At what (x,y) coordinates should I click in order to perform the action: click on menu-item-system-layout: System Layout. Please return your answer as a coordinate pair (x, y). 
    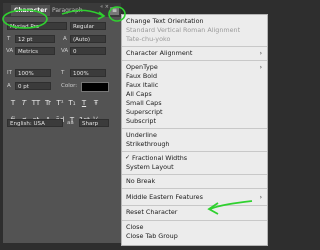
    Looking at the image, I should click on (150, 167).